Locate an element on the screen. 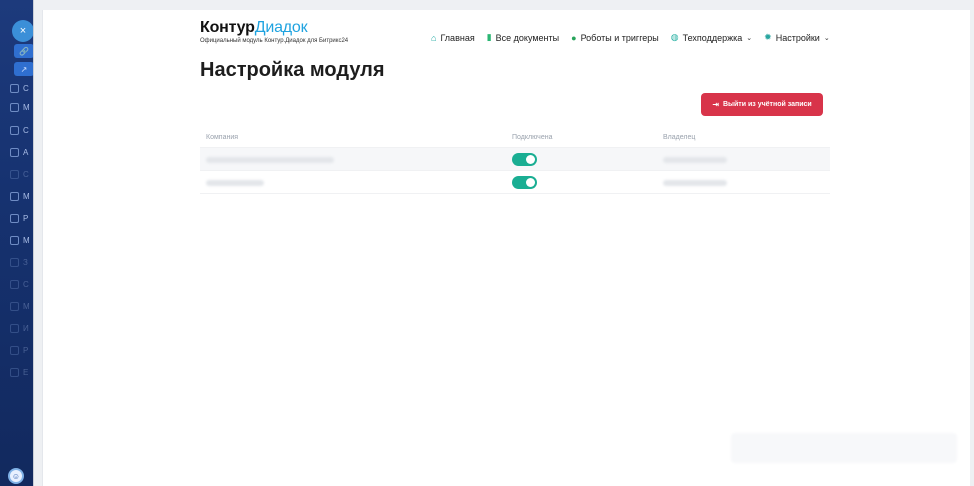 The image size is (974, 486). sidebar-item-13: Р is located at coordinates (19, 350).